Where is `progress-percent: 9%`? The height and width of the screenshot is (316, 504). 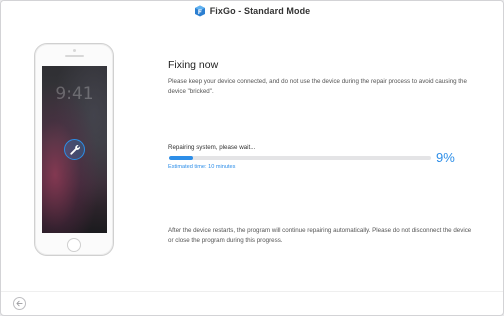
progress-percent: 9% is located at coordinates (445, 157).